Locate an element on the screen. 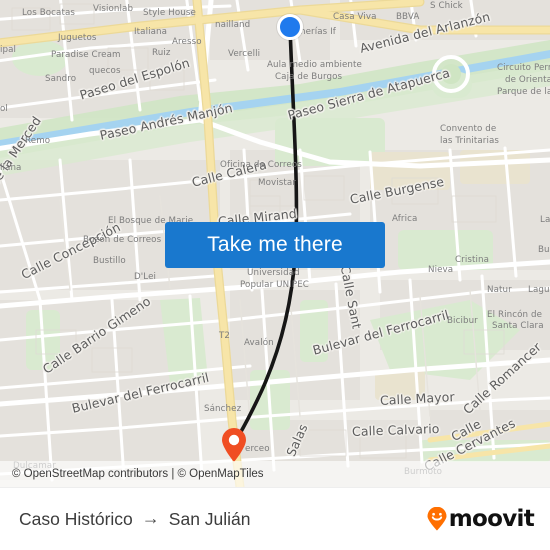 This screenshot has height=550, width=550. moovit-pin-icon is located at coordinates (437, 519).